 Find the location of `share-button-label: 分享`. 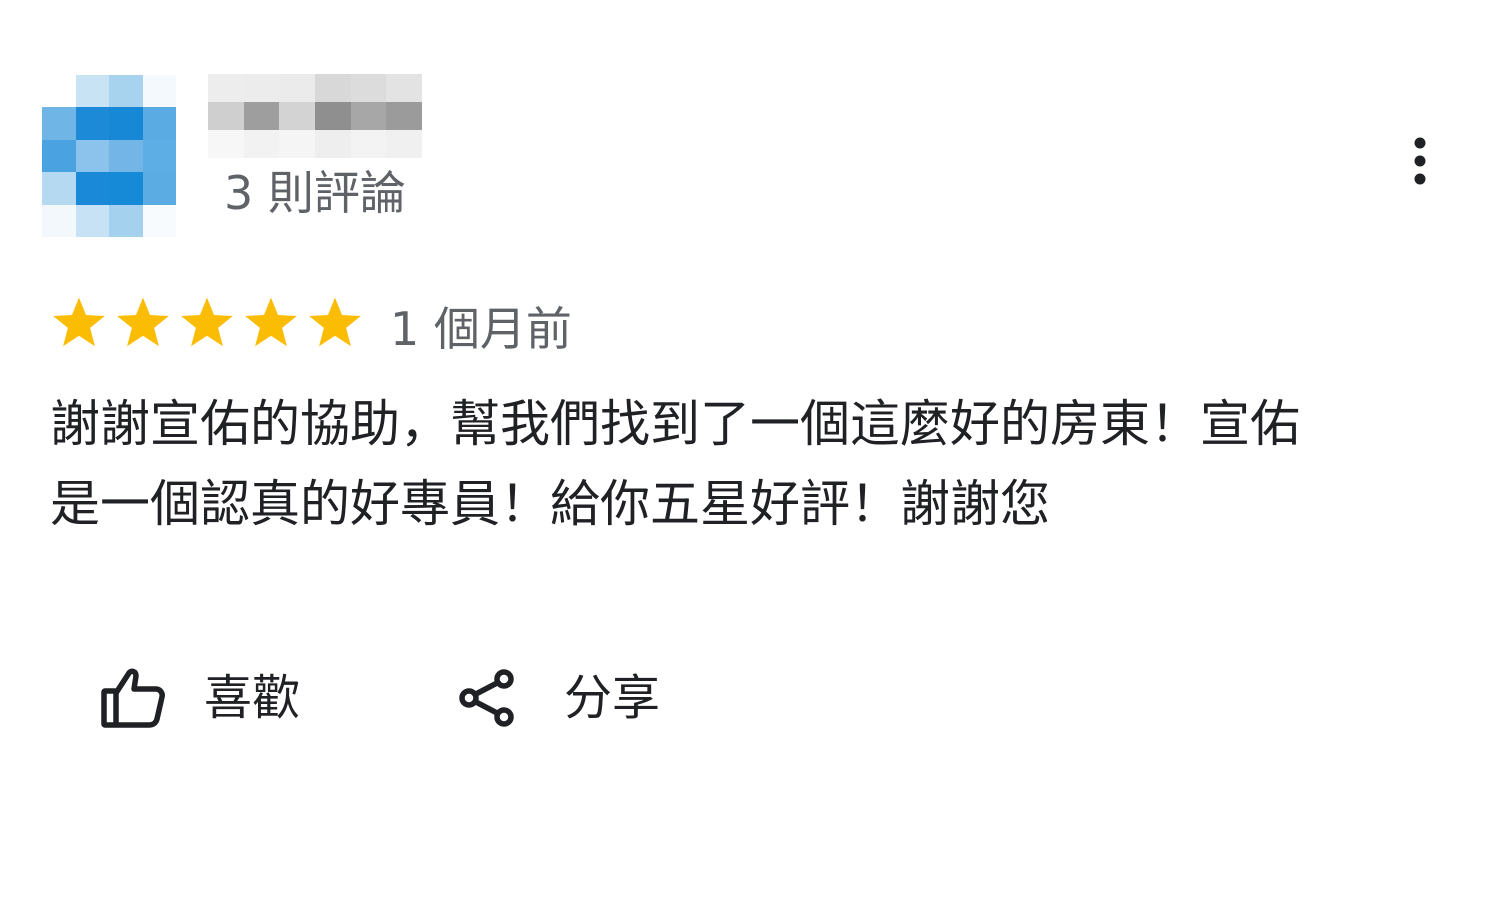

share-button-label: 分享 is located at coordinates (612, 698).